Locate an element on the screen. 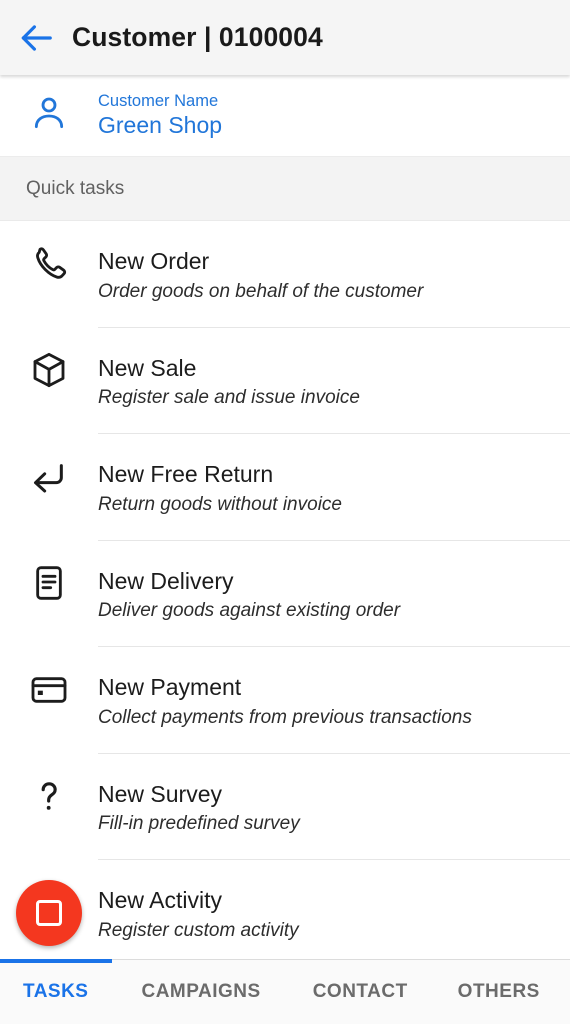  task-description: Order goods on behalf of the customer is located at coordinates (261, 291).